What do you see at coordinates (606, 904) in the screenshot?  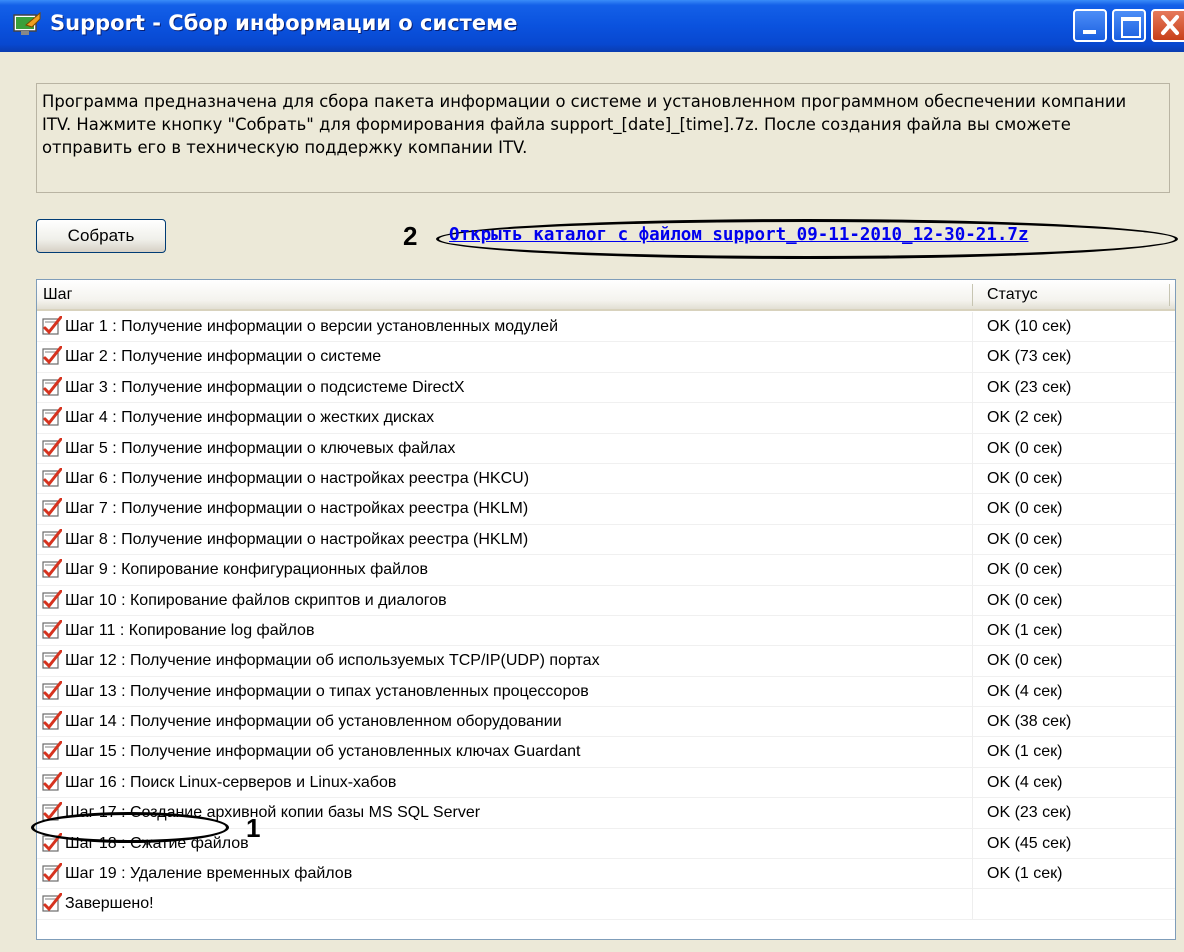 I see `table-row: Завершено!` at bounding box center [606, 904].